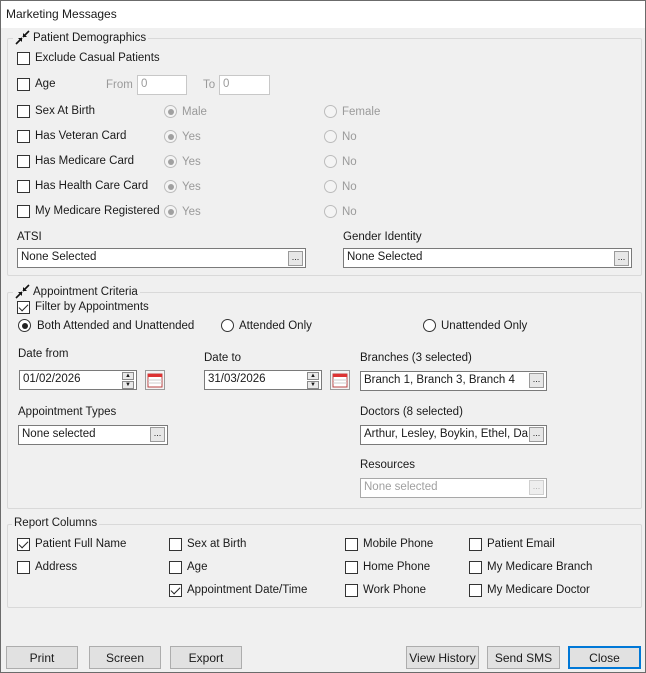 This screenshot has width=646, height=673. Describe the element at coordinates (416, 358) in the screenshot. I see `branches-label: Branches (3 selected)` at that location.